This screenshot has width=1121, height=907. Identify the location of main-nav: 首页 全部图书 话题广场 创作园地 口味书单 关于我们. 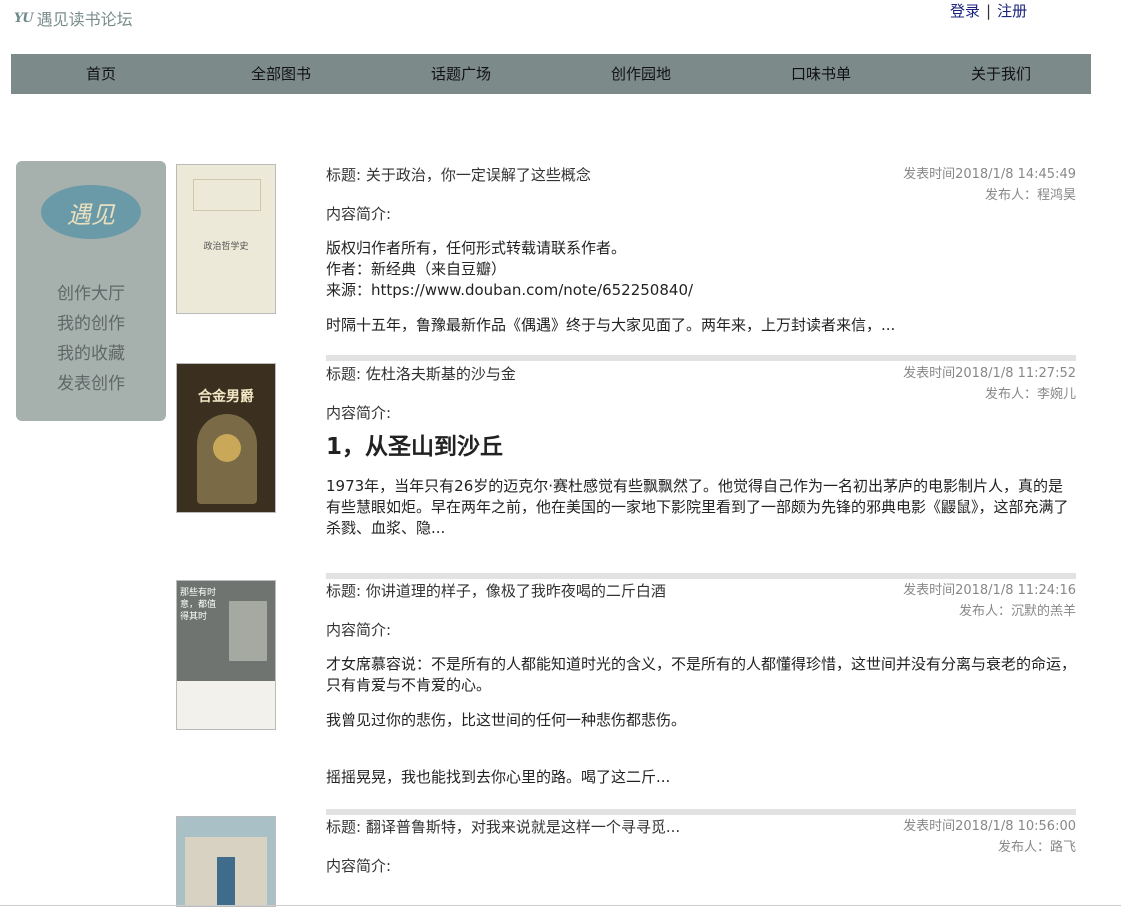
(551, 74).